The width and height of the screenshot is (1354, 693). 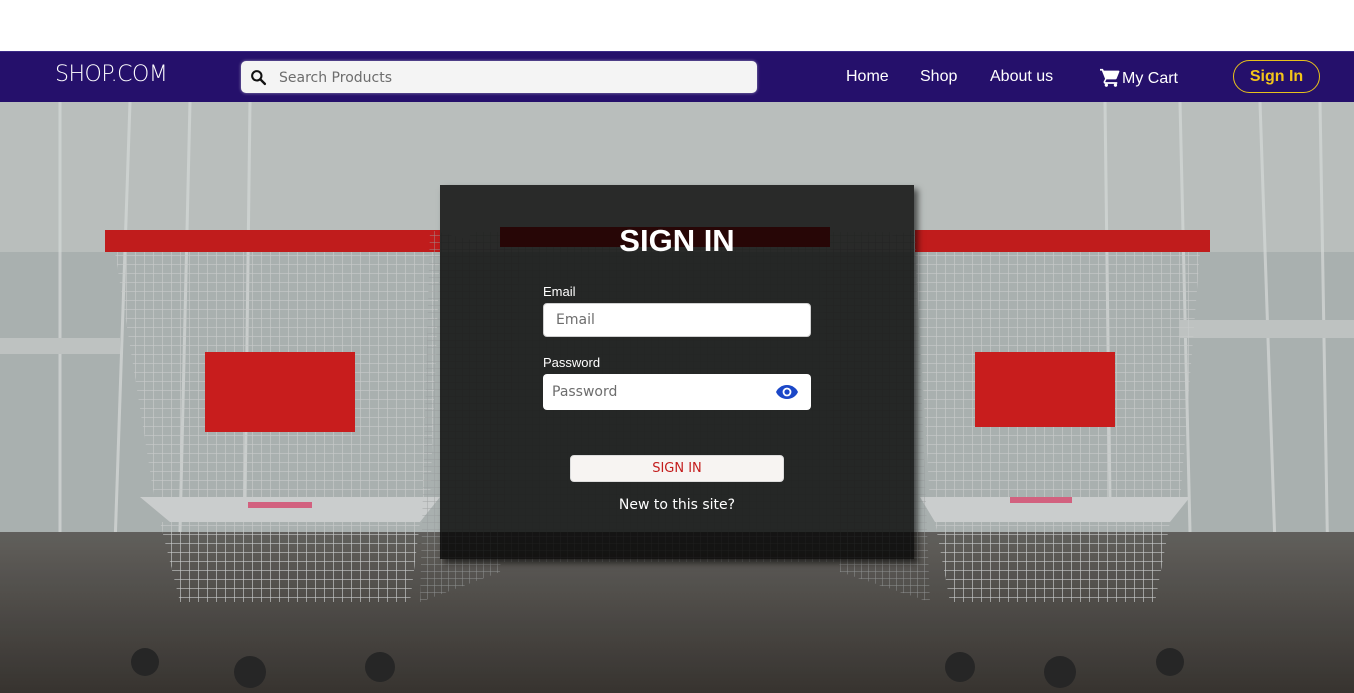 I want to click on signin-nav-button: Sign In, so click(x=1276, y=76).